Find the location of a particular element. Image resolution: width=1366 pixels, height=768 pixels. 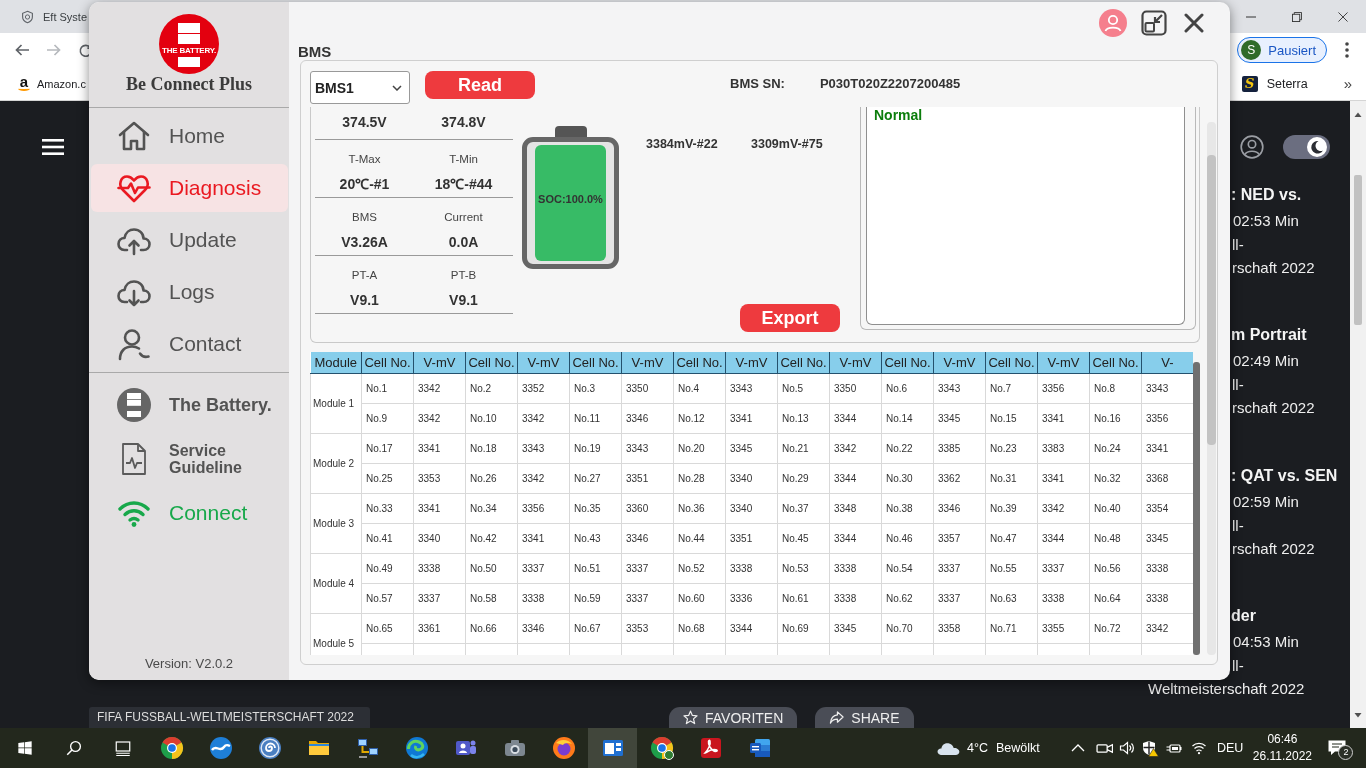

table-cell: No.39 is located at coordinates (1011, 508).